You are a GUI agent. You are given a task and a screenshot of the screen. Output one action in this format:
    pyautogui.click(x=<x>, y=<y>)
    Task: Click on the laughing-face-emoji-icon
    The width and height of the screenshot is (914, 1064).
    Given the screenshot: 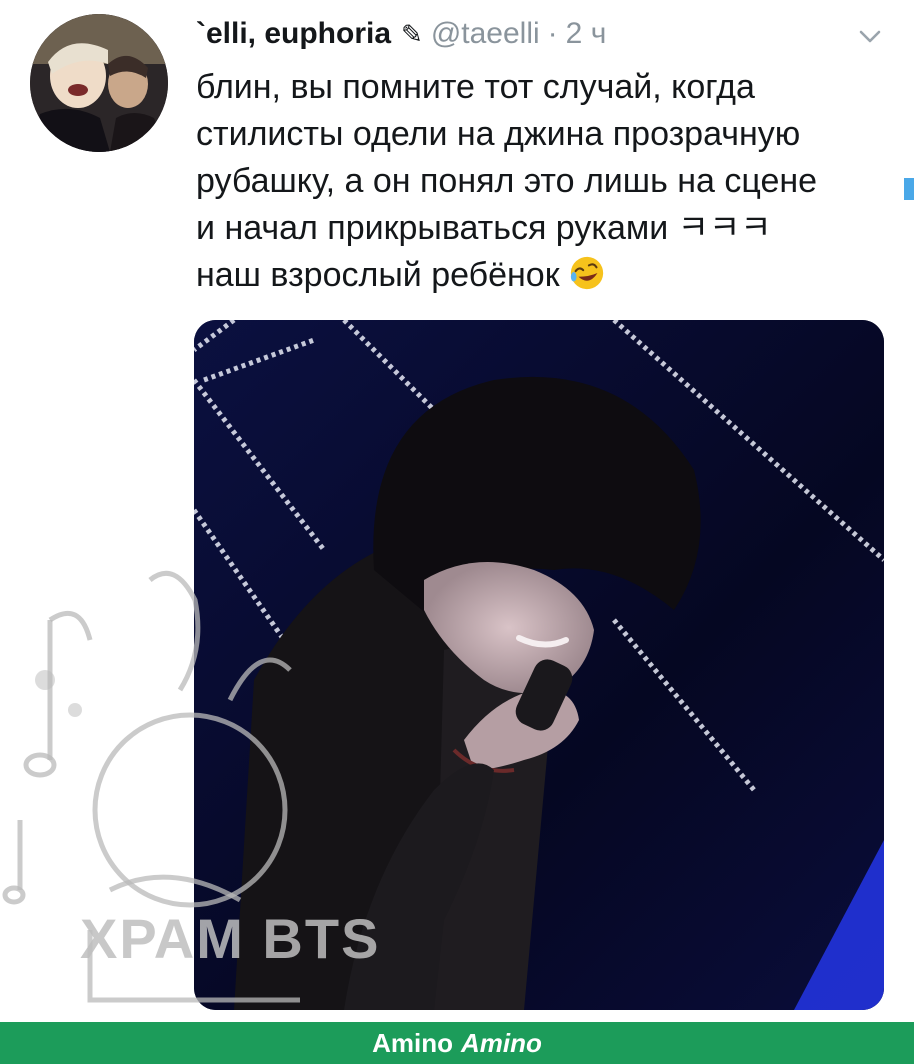 What is the action you would take?
    pyautogui.click(x=586, y=273)
    